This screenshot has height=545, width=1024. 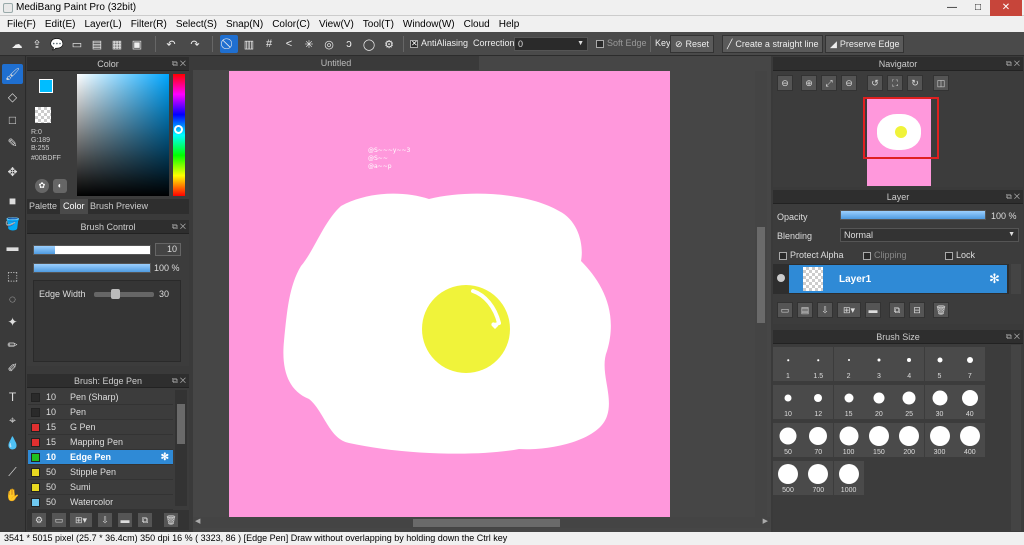 What do you see at coordinates (100, 457) in the screenshot?
I see `brush-item: 10 Edge Pen ✻` at bounding box center [100, 457].